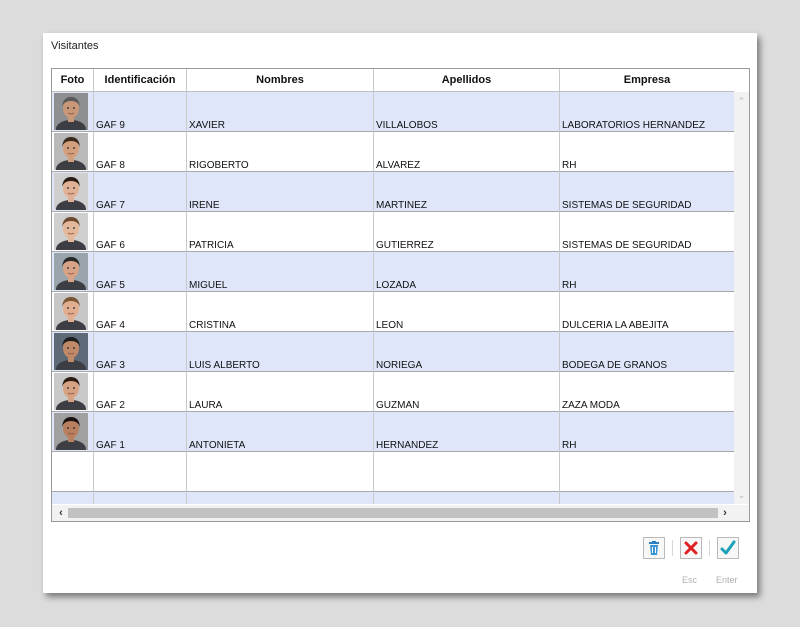 The image size is (800, 627). What do you see at coordinates (633, 125) in the screenshot?
I see `empresa-value: LABORATORIOS HERNANDEZ` at bounding box center [633, 125].